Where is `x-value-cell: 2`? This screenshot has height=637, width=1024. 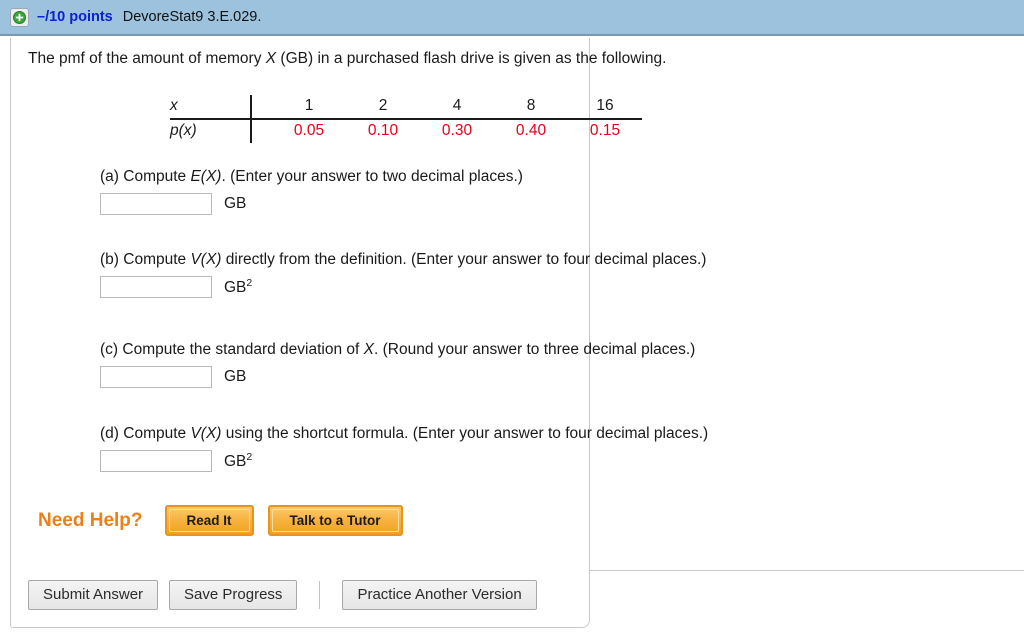
x-value-cell: 2 is located at coordinates (383, 107).